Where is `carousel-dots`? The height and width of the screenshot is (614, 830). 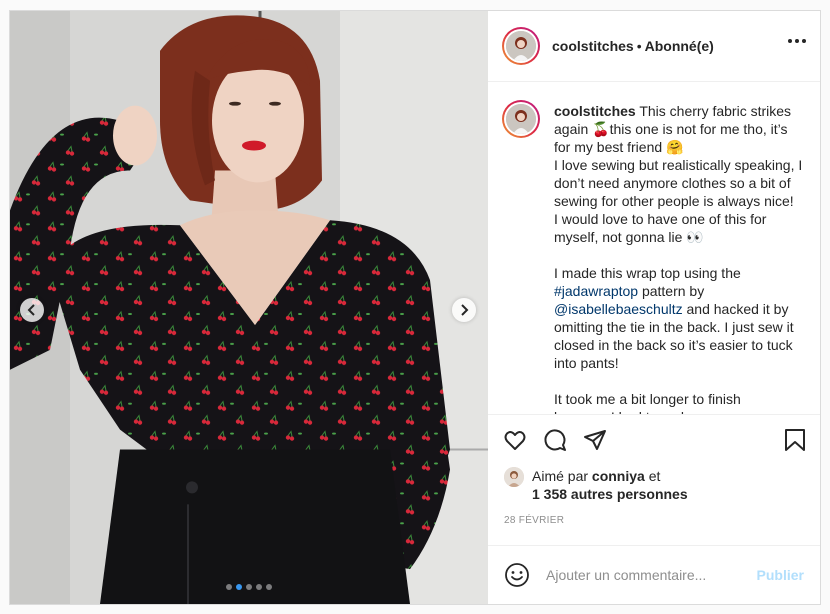 carousel-dots is located at coordinates (249, 587).